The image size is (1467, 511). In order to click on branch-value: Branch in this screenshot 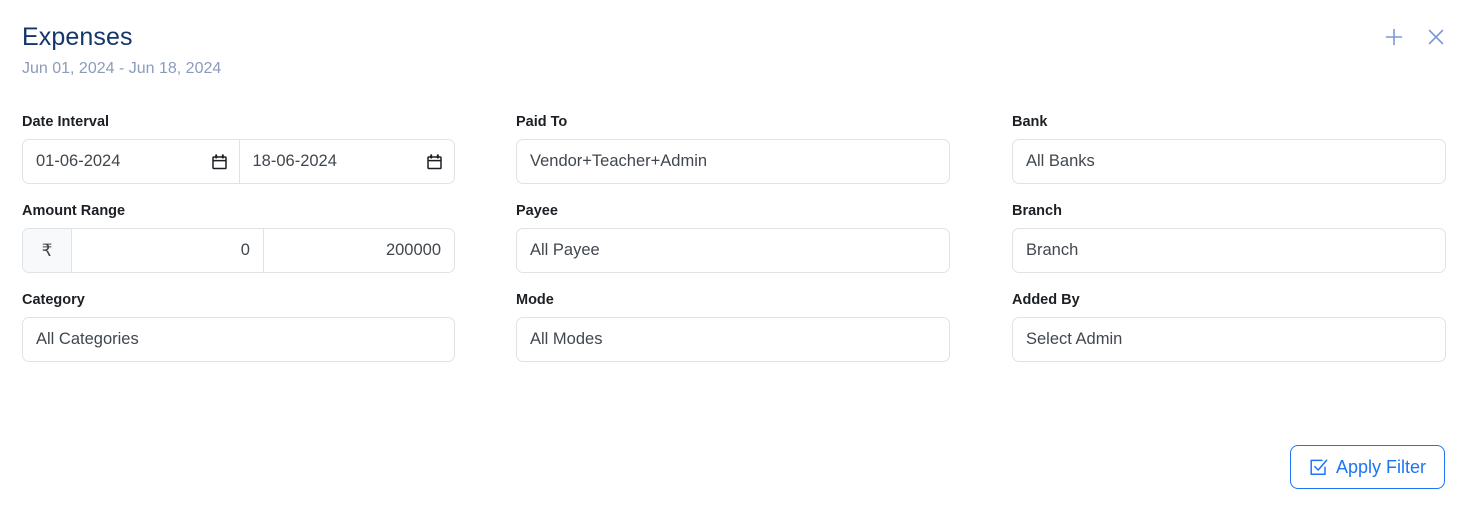, I will do `click(1052, 250)`.